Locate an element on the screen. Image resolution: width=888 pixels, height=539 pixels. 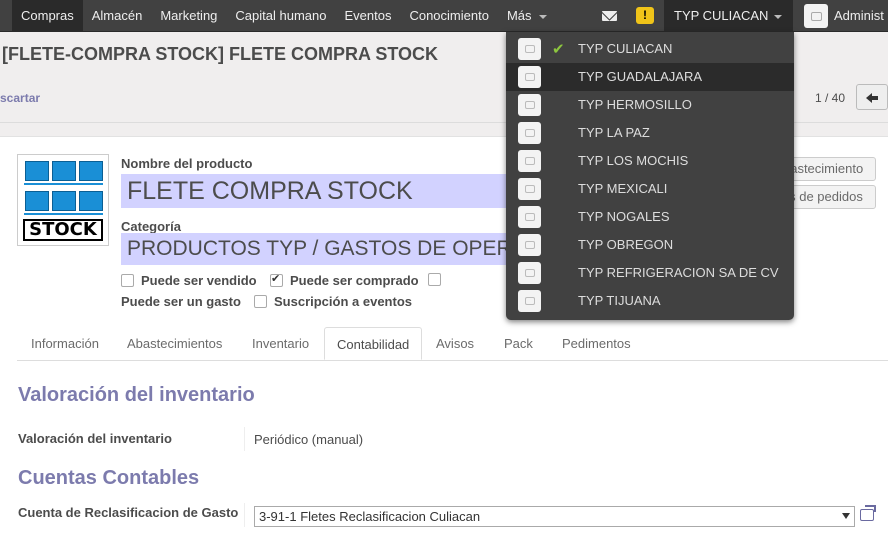
company-option: TYP OBREGON is located at coordinates (650, 245).